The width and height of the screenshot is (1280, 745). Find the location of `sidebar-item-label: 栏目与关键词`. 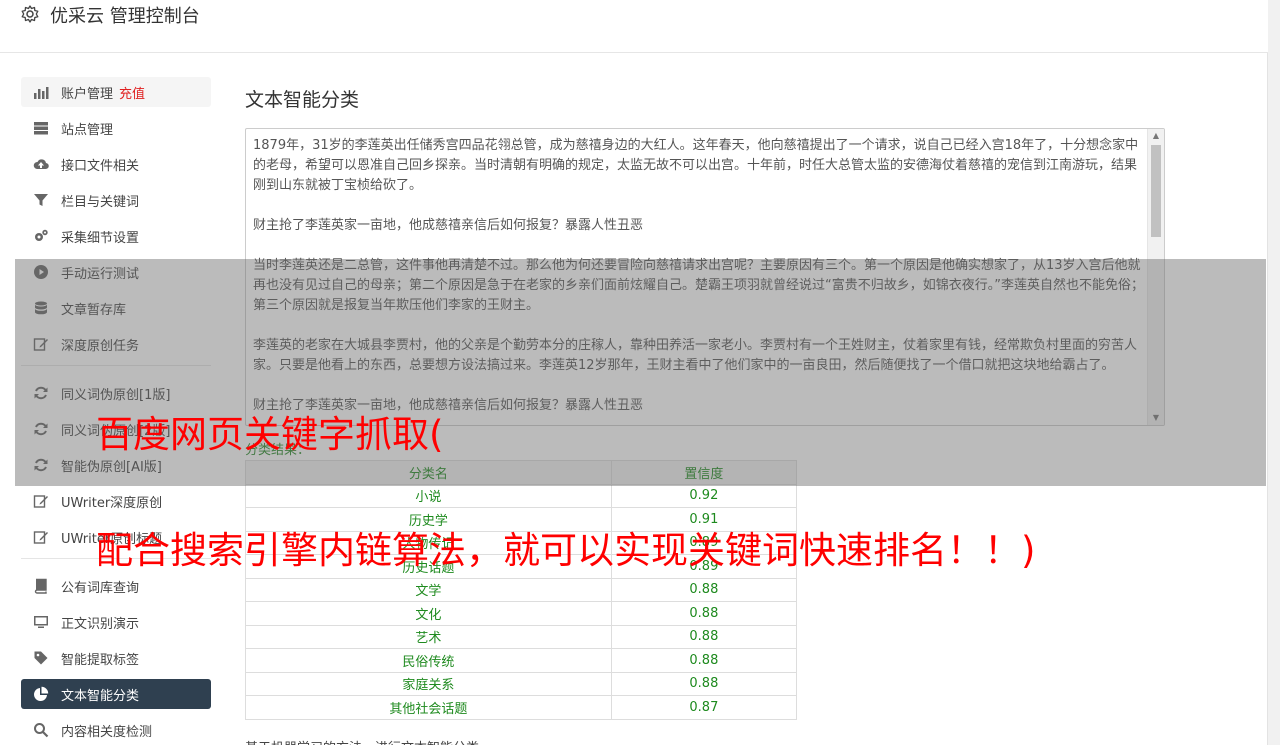

sidebar-item-label: 栏目与关键词 is located at coordinates (100, 202).